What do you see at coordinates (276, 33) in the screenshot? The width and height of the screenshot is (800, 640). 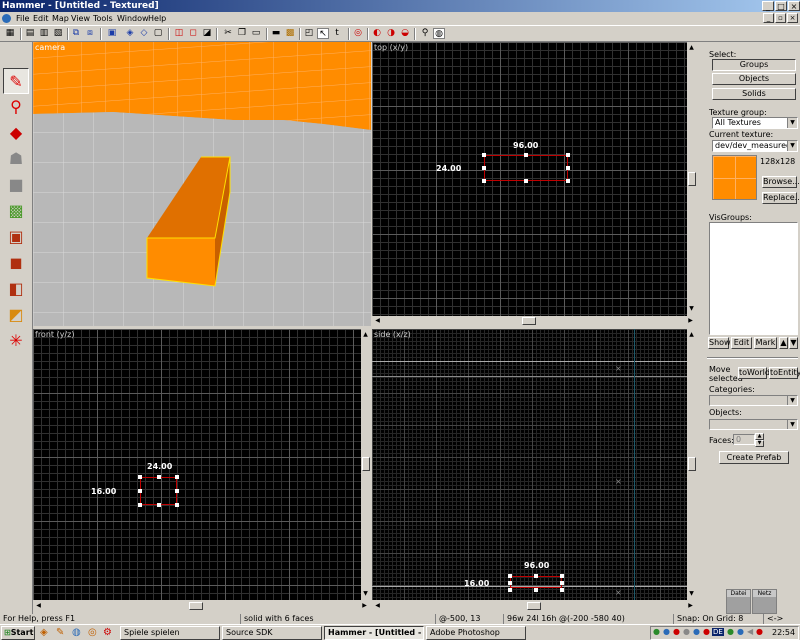 I see `wireframe-icon: ▬` at bounding box center [276, 33].